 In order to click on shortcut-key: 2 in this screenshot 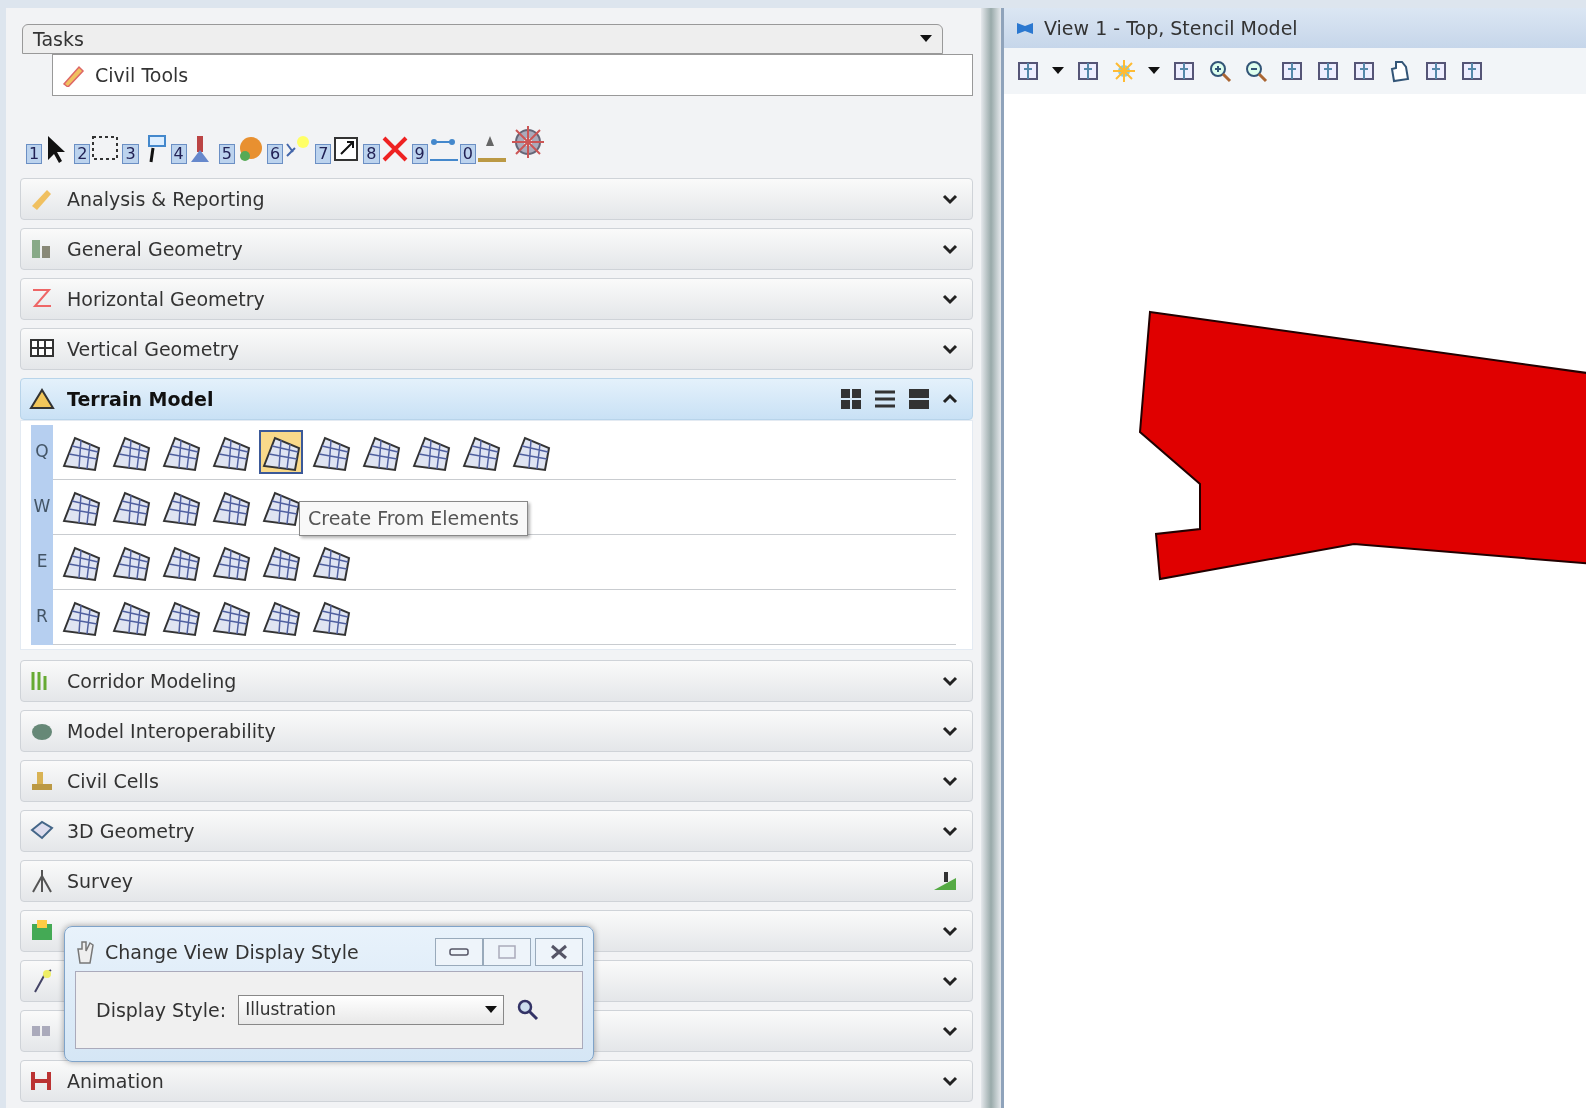, I will do `click(82, 154)`.